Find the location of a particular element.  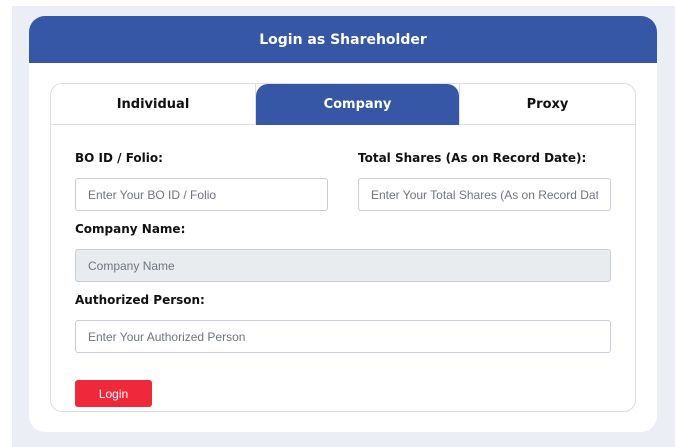

tab-bar: Individual Company Proxy is located at coordinates (343, 104).